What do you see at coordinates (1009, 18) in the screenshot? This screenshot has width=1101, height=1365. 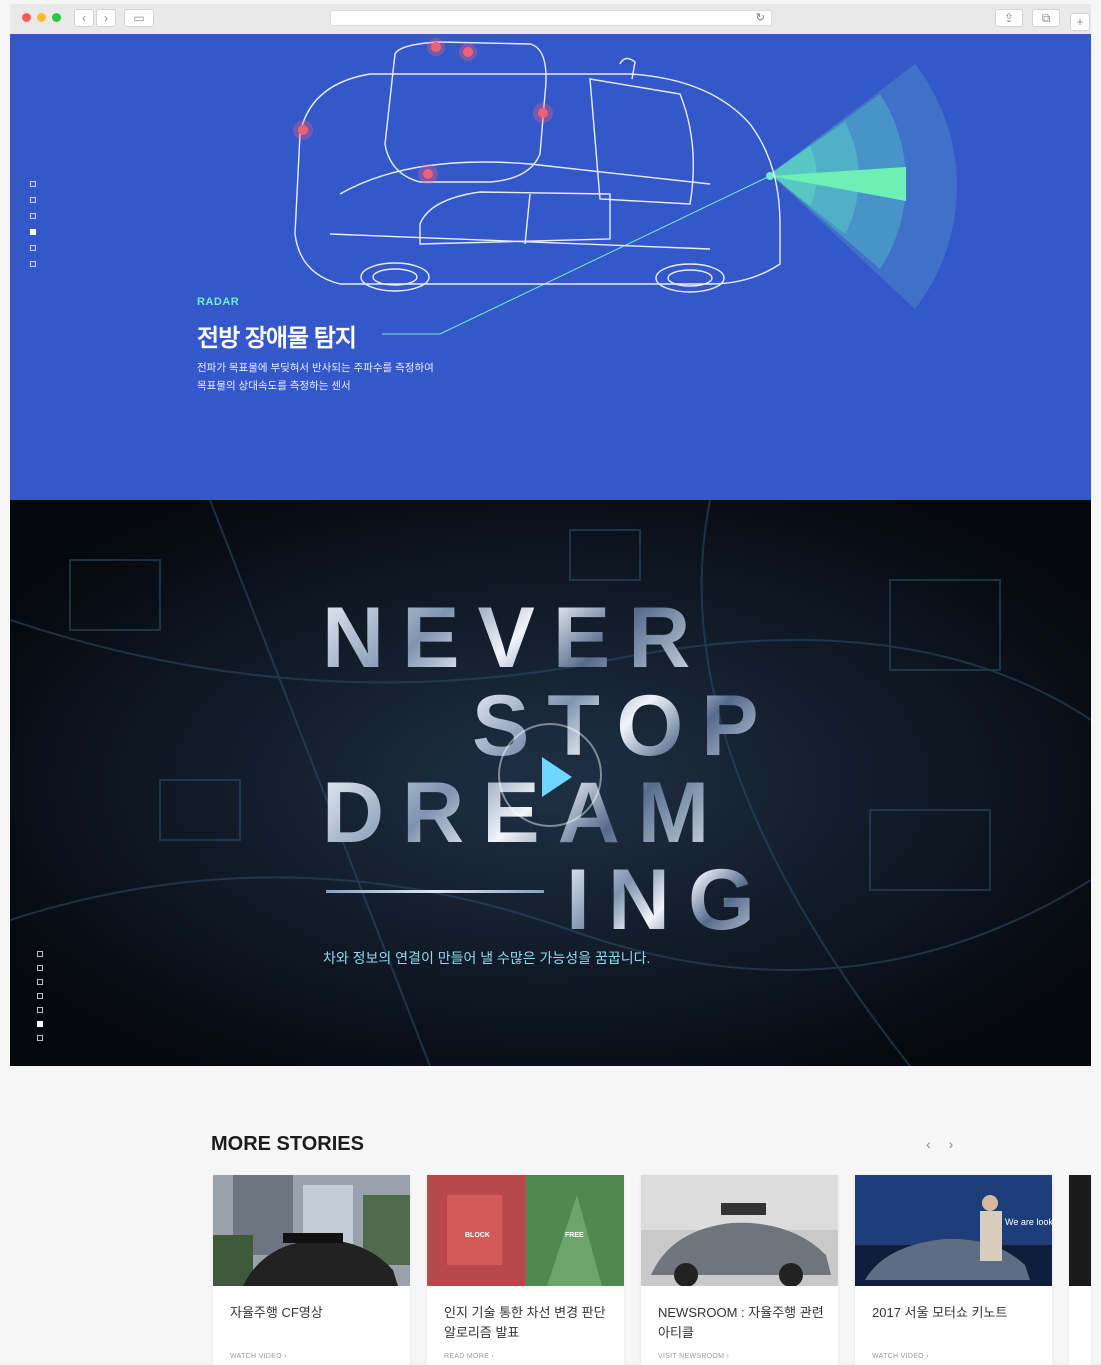 I see `share-button: ⇪` at bounding box center [1009, 18].